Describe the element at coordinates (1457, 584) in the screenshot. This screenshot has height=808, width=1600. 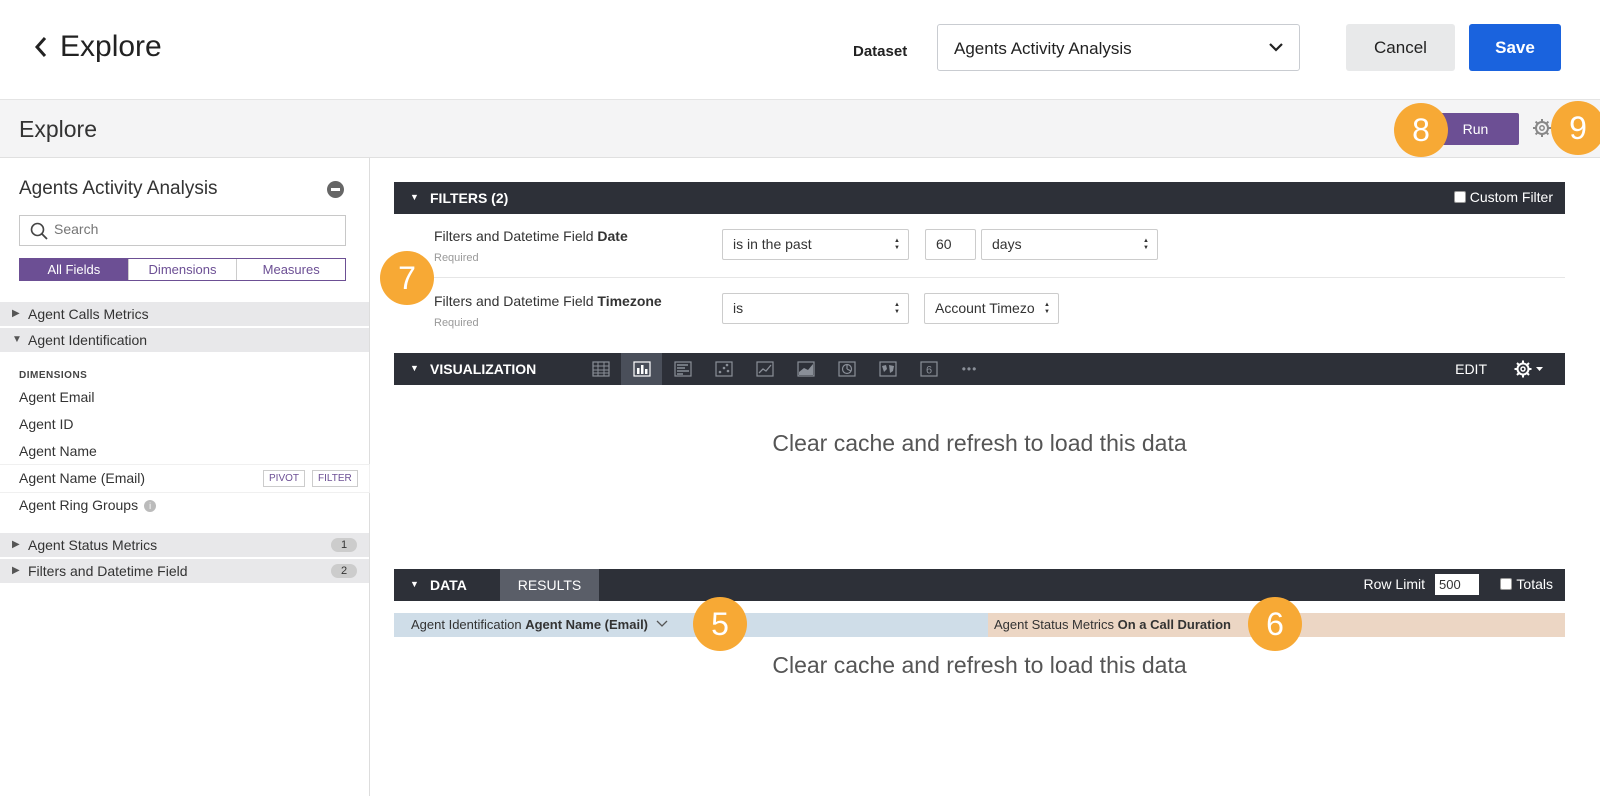
I see `row-limit-input: 500` at that location.